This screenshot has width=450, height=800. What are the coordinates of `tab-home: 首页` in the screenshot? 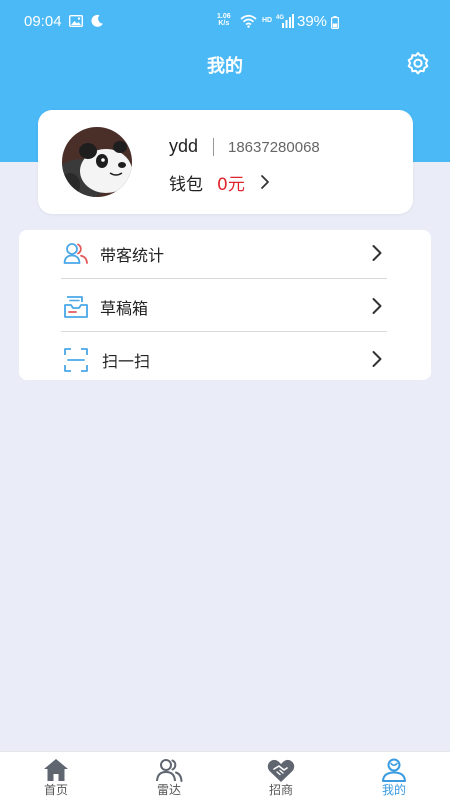 It's located at (56, 776).